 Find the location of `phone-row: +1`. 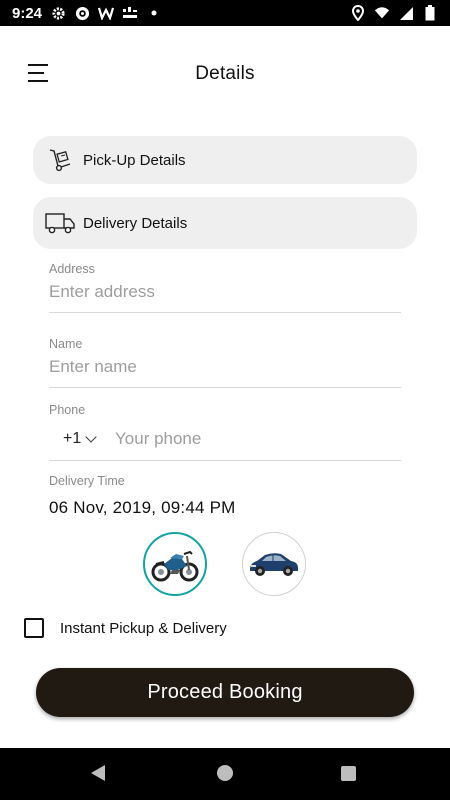

phone-row: +1 is located at coordinates (225, 439).